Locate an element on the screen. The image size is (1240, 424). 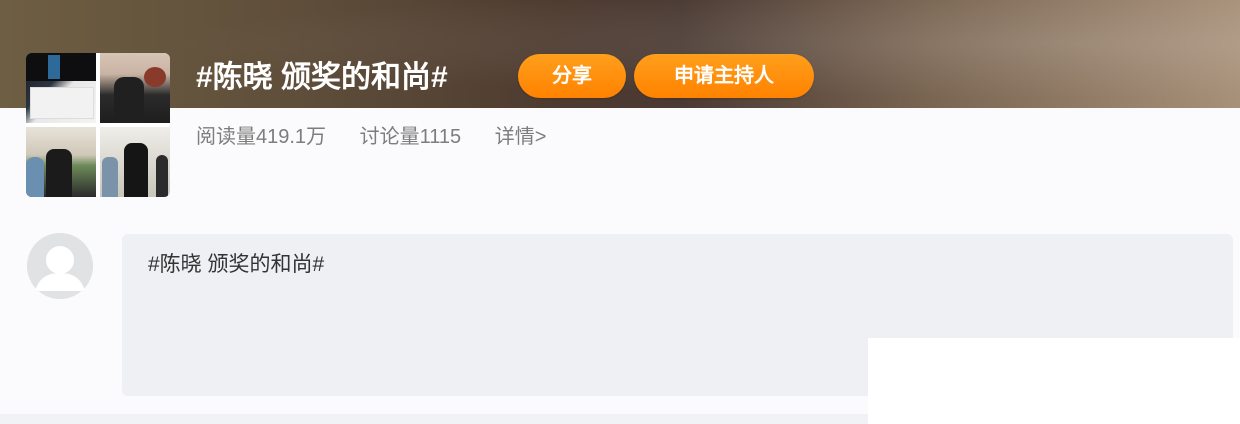
default-user-avatar-icon is located at coordinates (60, 266).